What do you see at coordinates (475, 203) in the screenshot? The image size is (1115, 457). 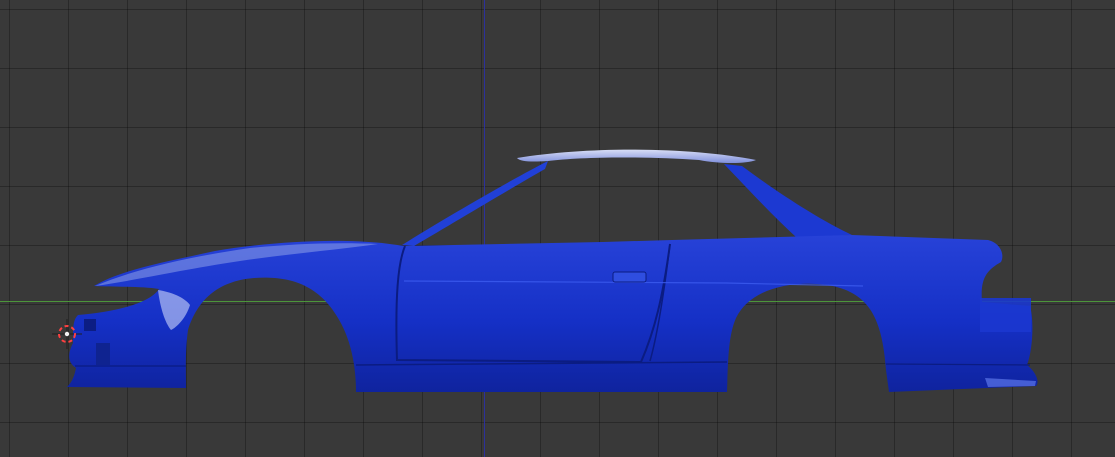 I see `a-pillar` at bounding box center [475, 203].